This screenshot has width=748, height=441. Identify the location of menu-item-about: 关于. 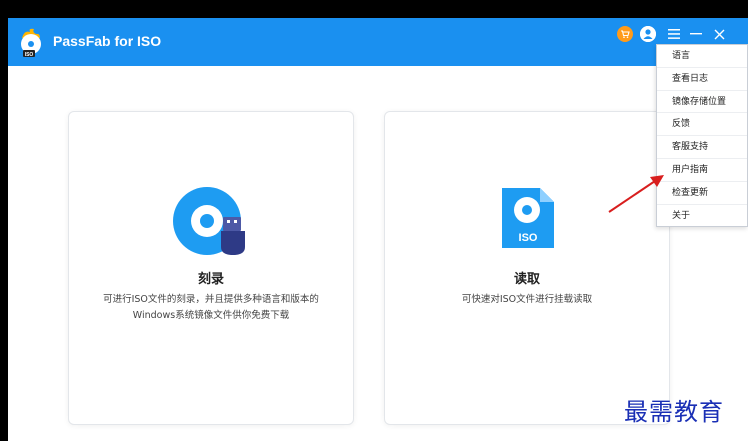
(702, 216).